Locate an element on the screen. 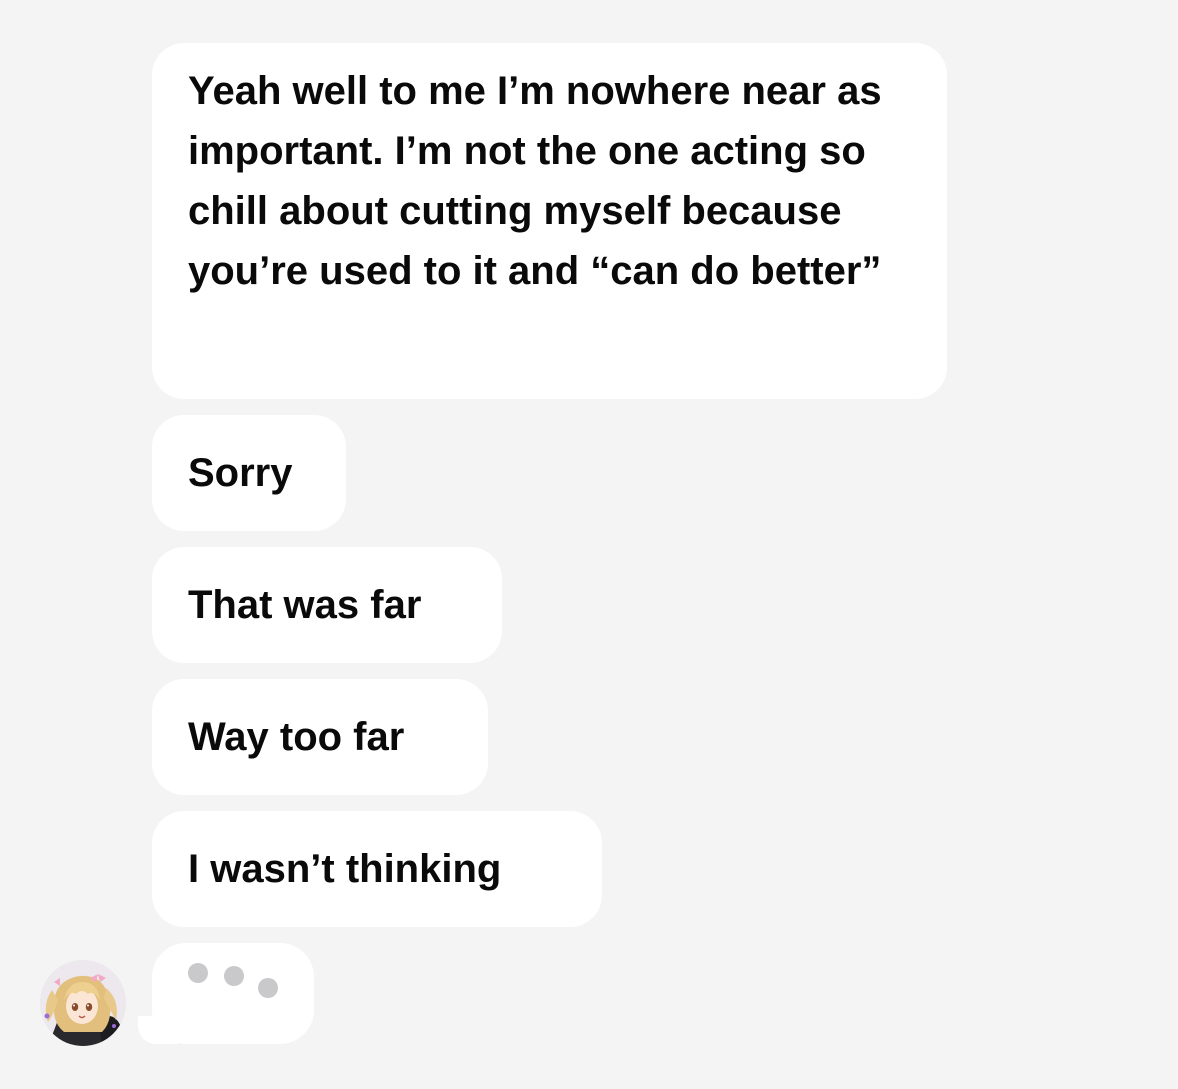 This screenshot has width=1178, height=1089. anime-girl-avatar-icon is located at coordinates (83, 1003).